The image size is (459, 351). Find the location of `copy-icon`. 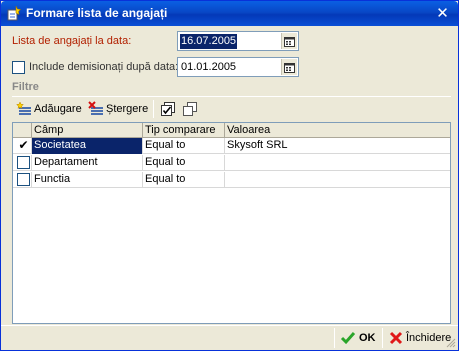

copy-icon is located at coordinates (190, 109).